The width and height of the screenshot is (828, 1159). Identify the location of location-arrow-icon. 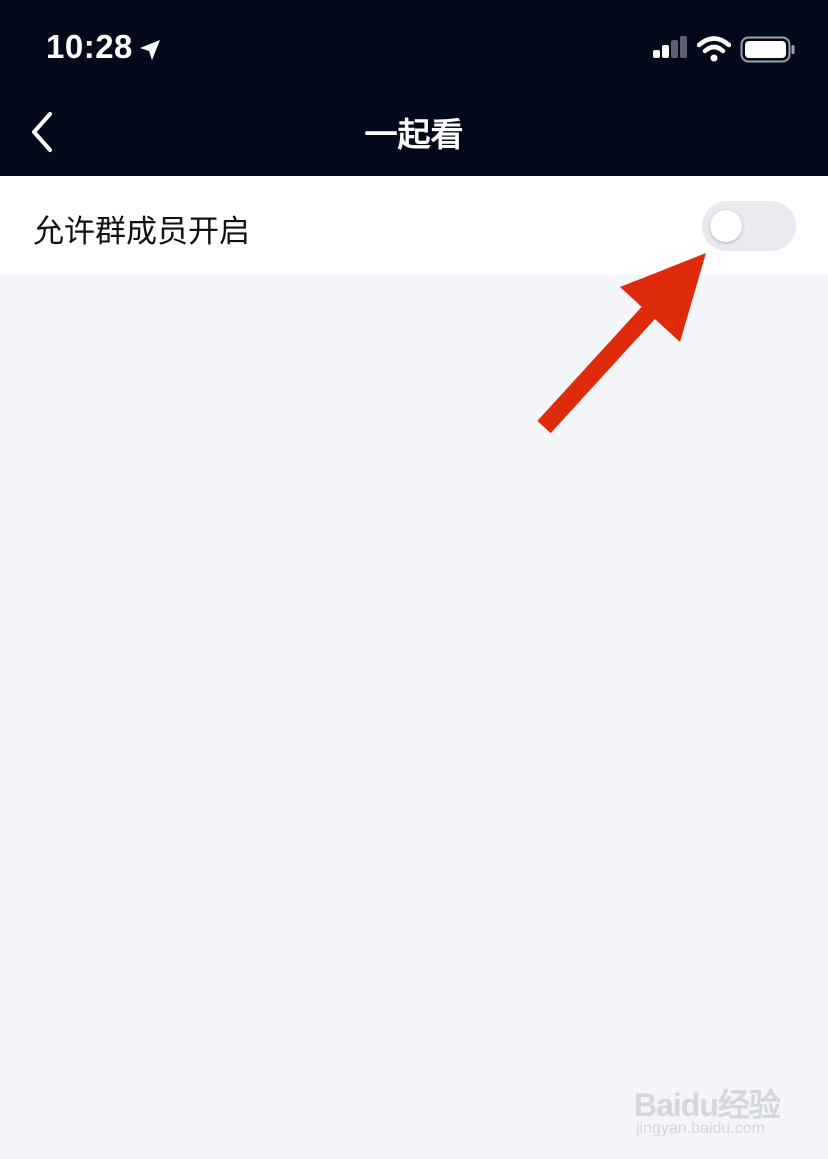
(150, 50).